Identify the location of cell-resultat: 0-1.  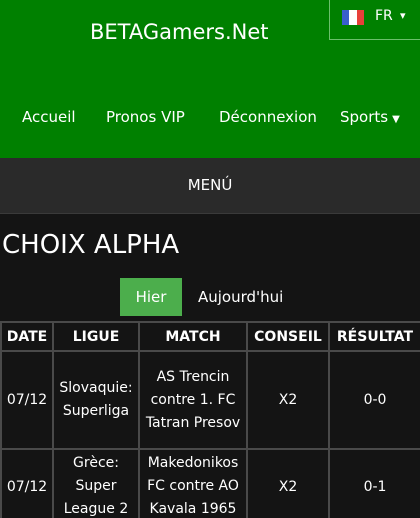
(374, 483).